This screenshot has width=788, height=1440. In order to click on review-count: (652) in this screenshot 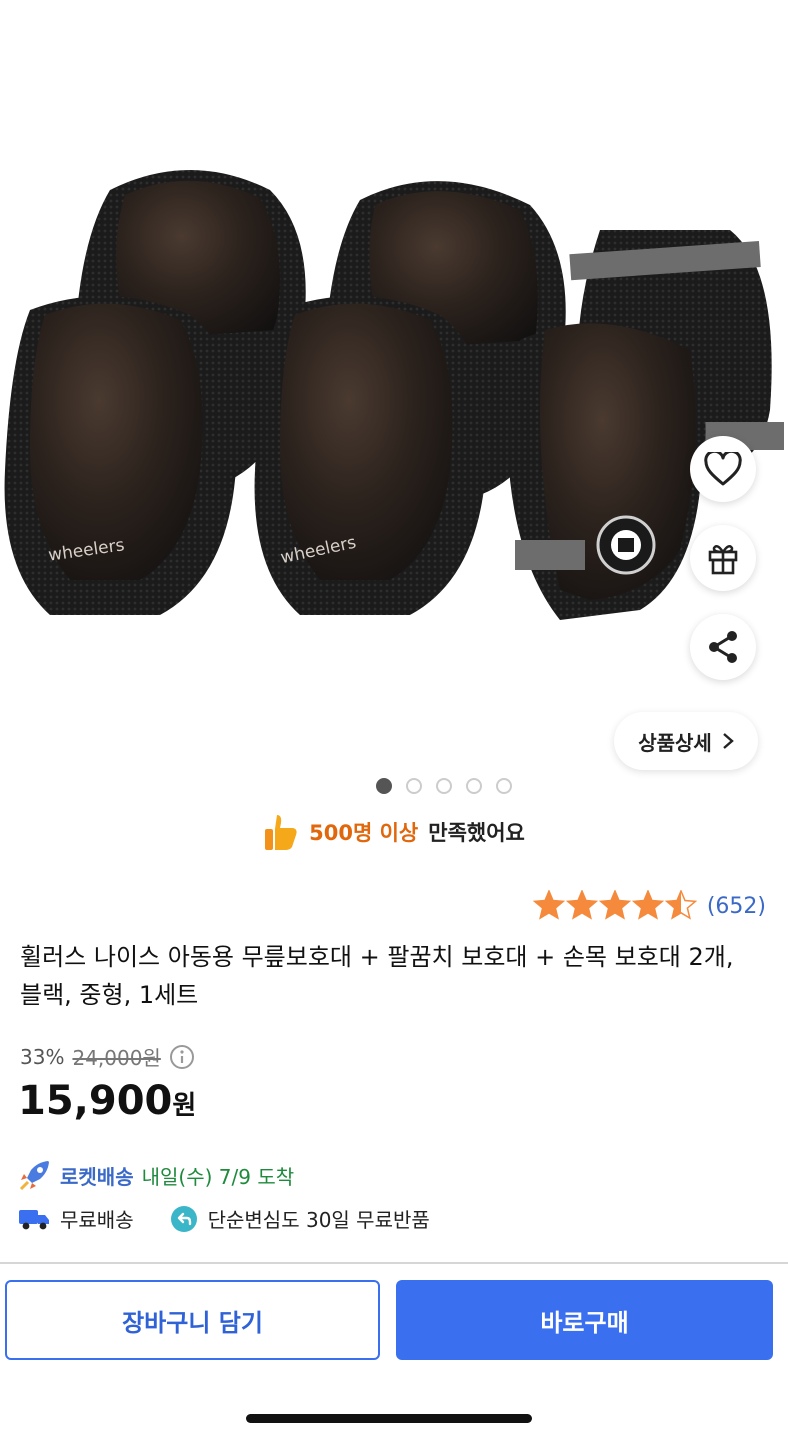, I will do `click(736, 906)`.